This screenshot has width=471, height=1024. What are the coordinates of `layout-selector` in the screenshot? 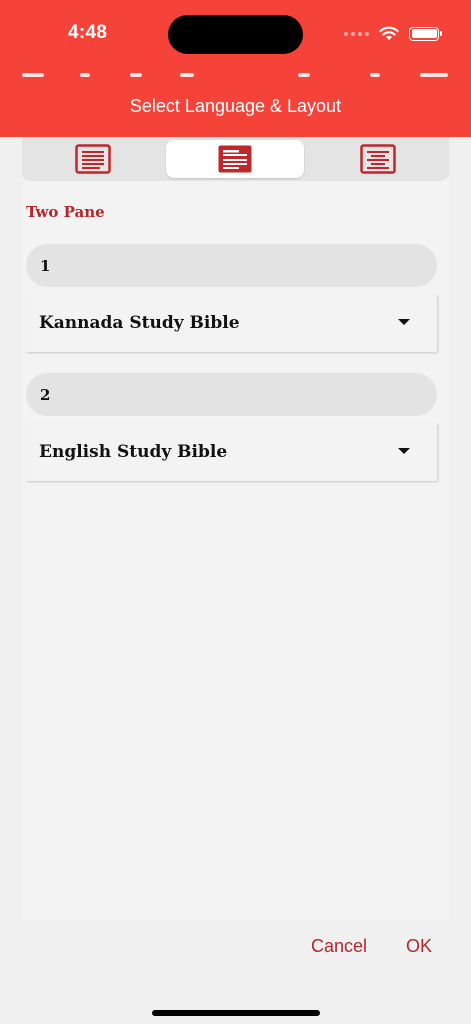 It's located at (235, 159).